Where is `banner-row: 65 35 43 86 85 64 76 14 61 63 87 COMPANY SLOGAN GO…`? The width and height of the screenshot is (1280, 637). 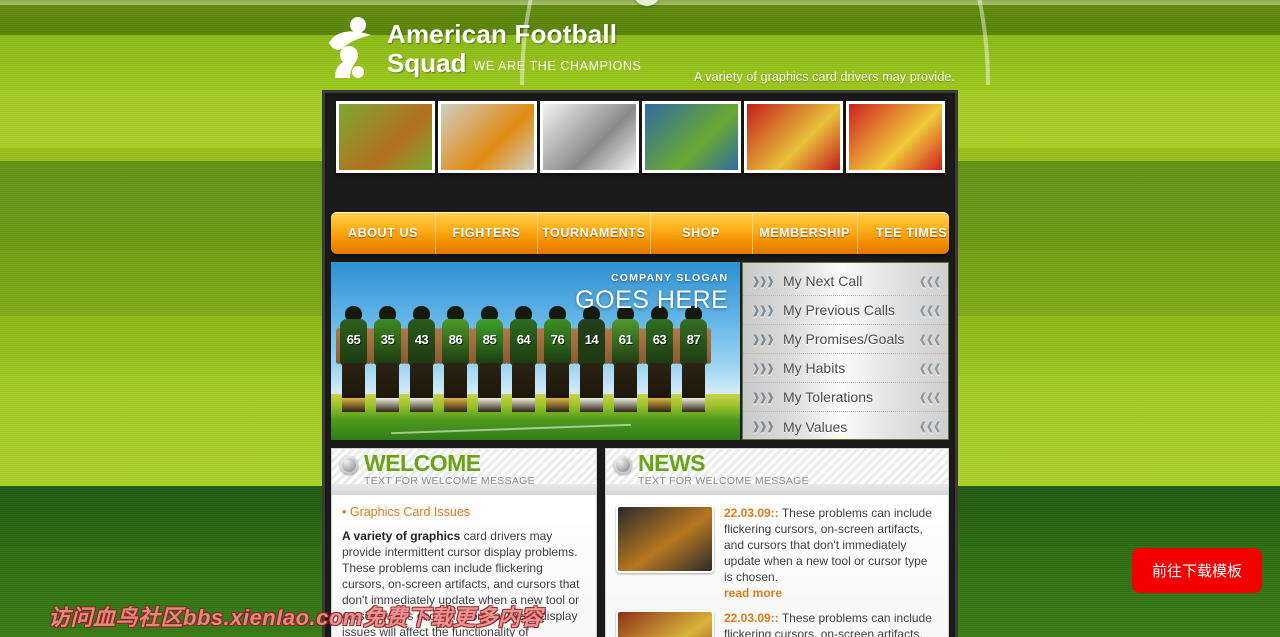
banner-row: 65 35 43 86 85 64 76 14 61 63 87 COMPANY SLOGAN GO… is located at coordinates (640, 353).